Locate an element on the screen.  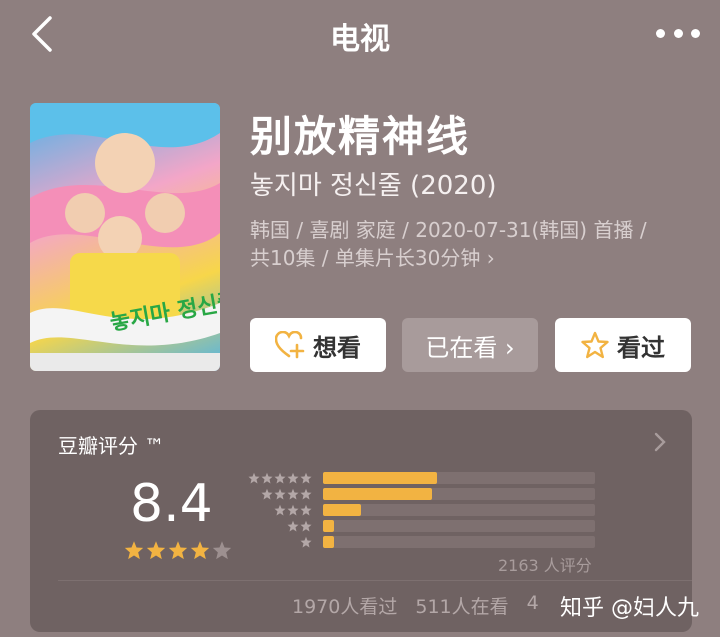
rating-label: 豆瓣评分 ™ is located at coordinates (111, 446).